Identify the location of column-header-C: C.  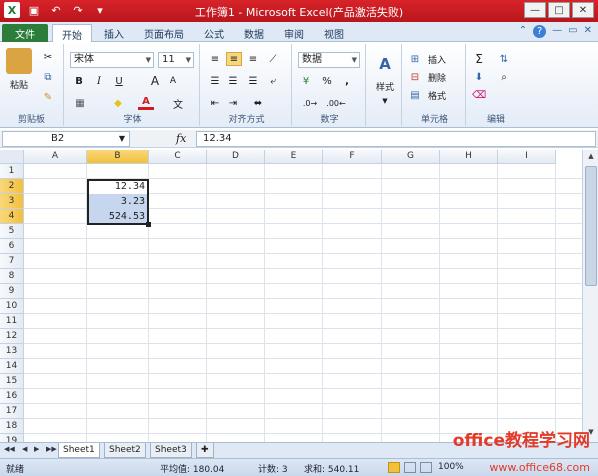
(178, 157).